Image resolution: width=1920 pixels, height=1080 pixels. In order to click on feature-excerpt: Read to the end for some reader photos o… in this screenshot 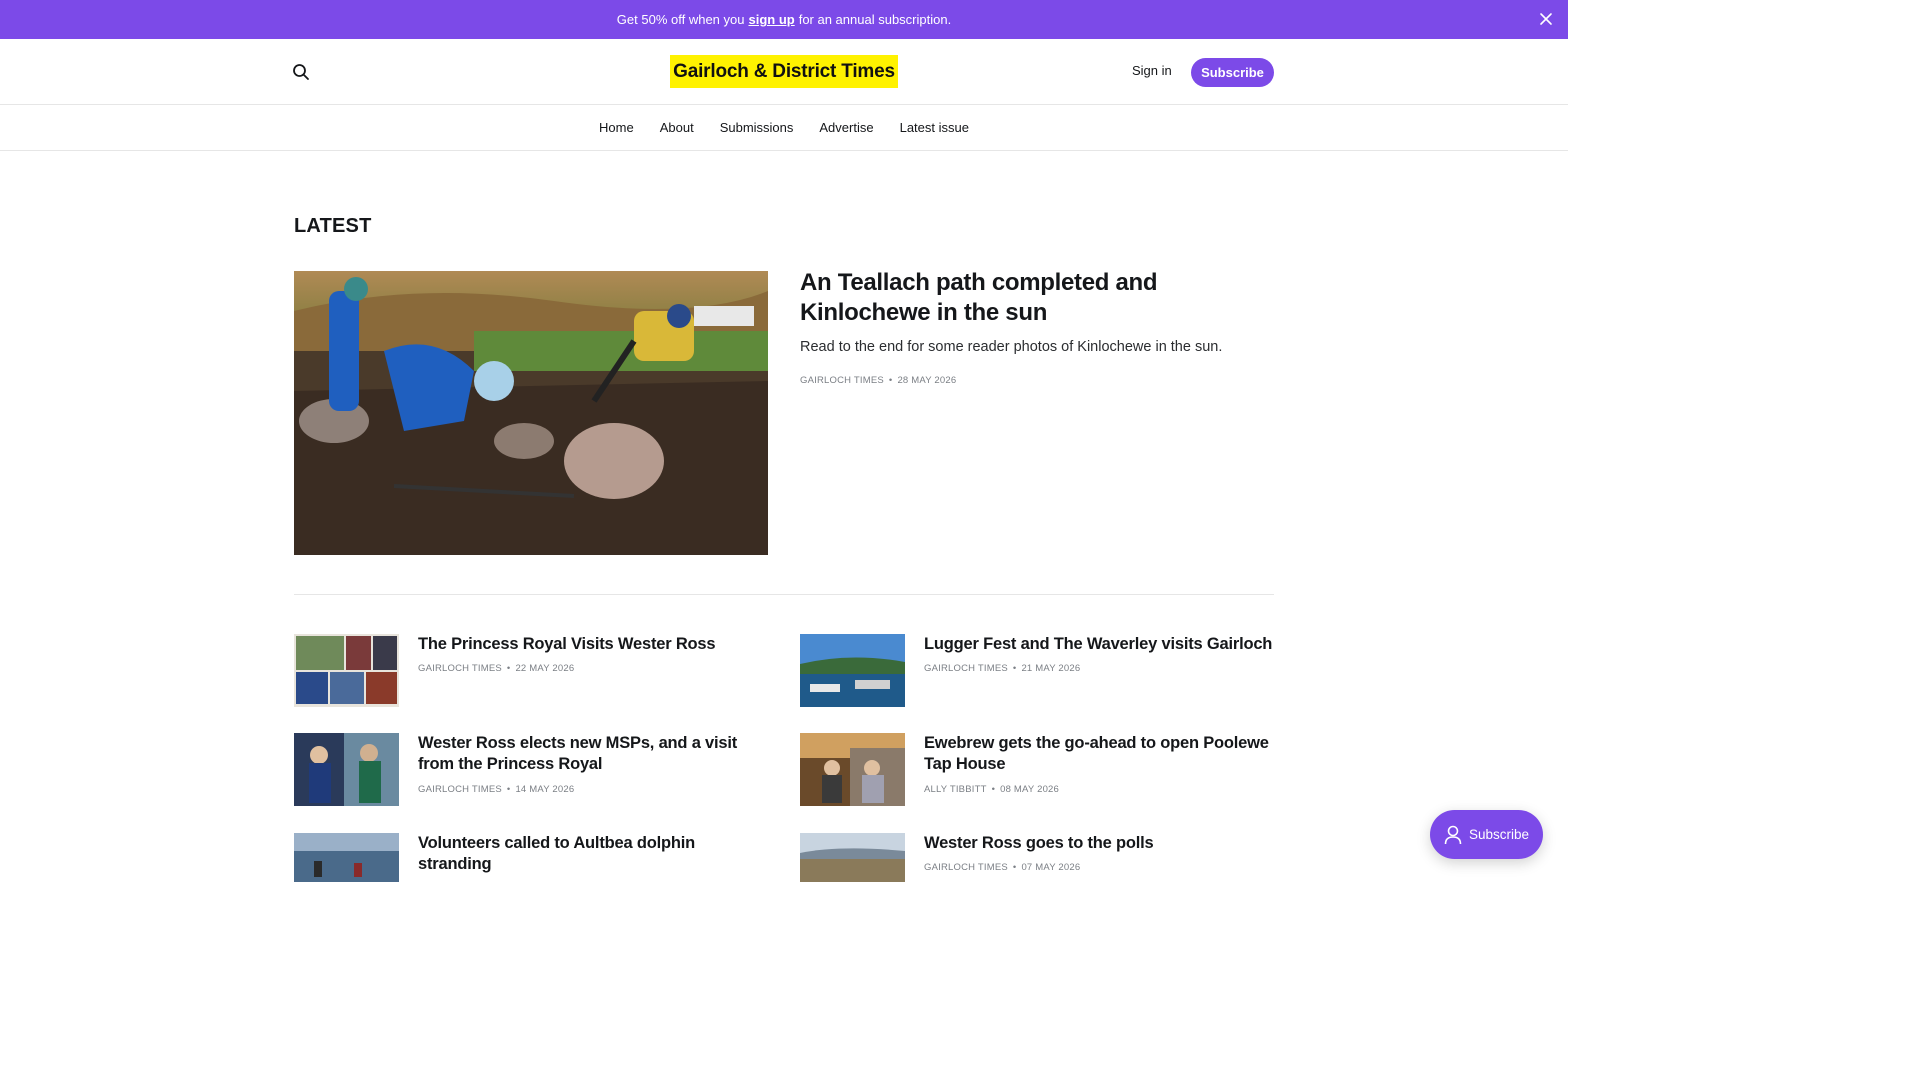, I will do `click(1011, 347)`.